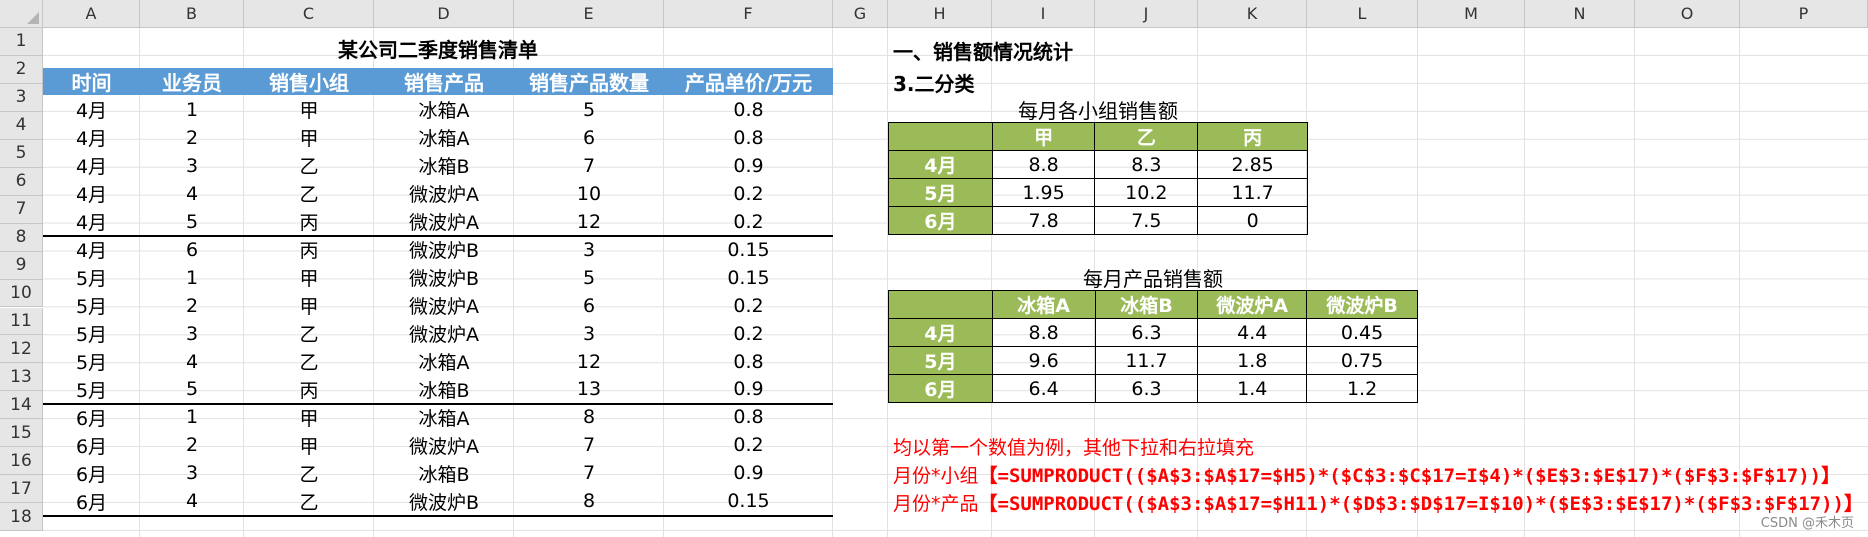 Image resolution: width=1868 pixels, height=537 pixels. Describe the element at coordinates (91, 81) in the screenshot. I see `table-header-0: 时间` at that location.